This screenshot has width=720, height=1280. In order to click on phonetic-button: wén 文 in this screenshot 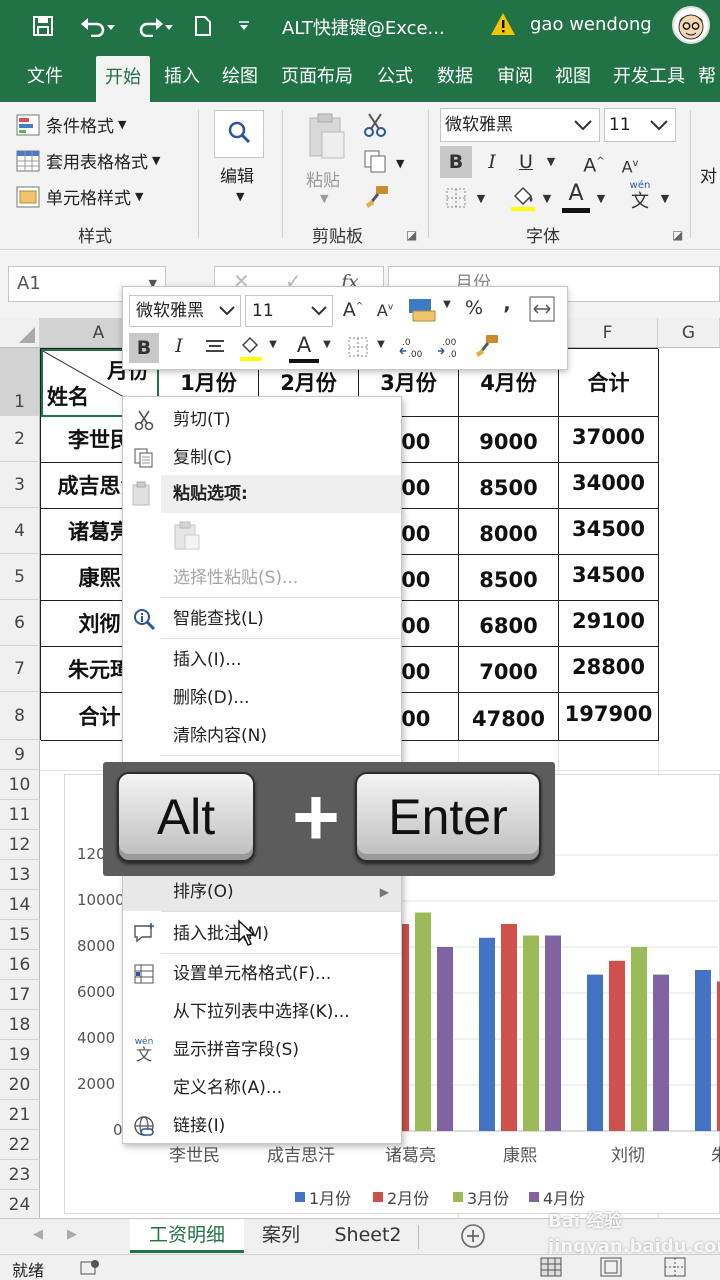, I will do `click(640, 197)`.